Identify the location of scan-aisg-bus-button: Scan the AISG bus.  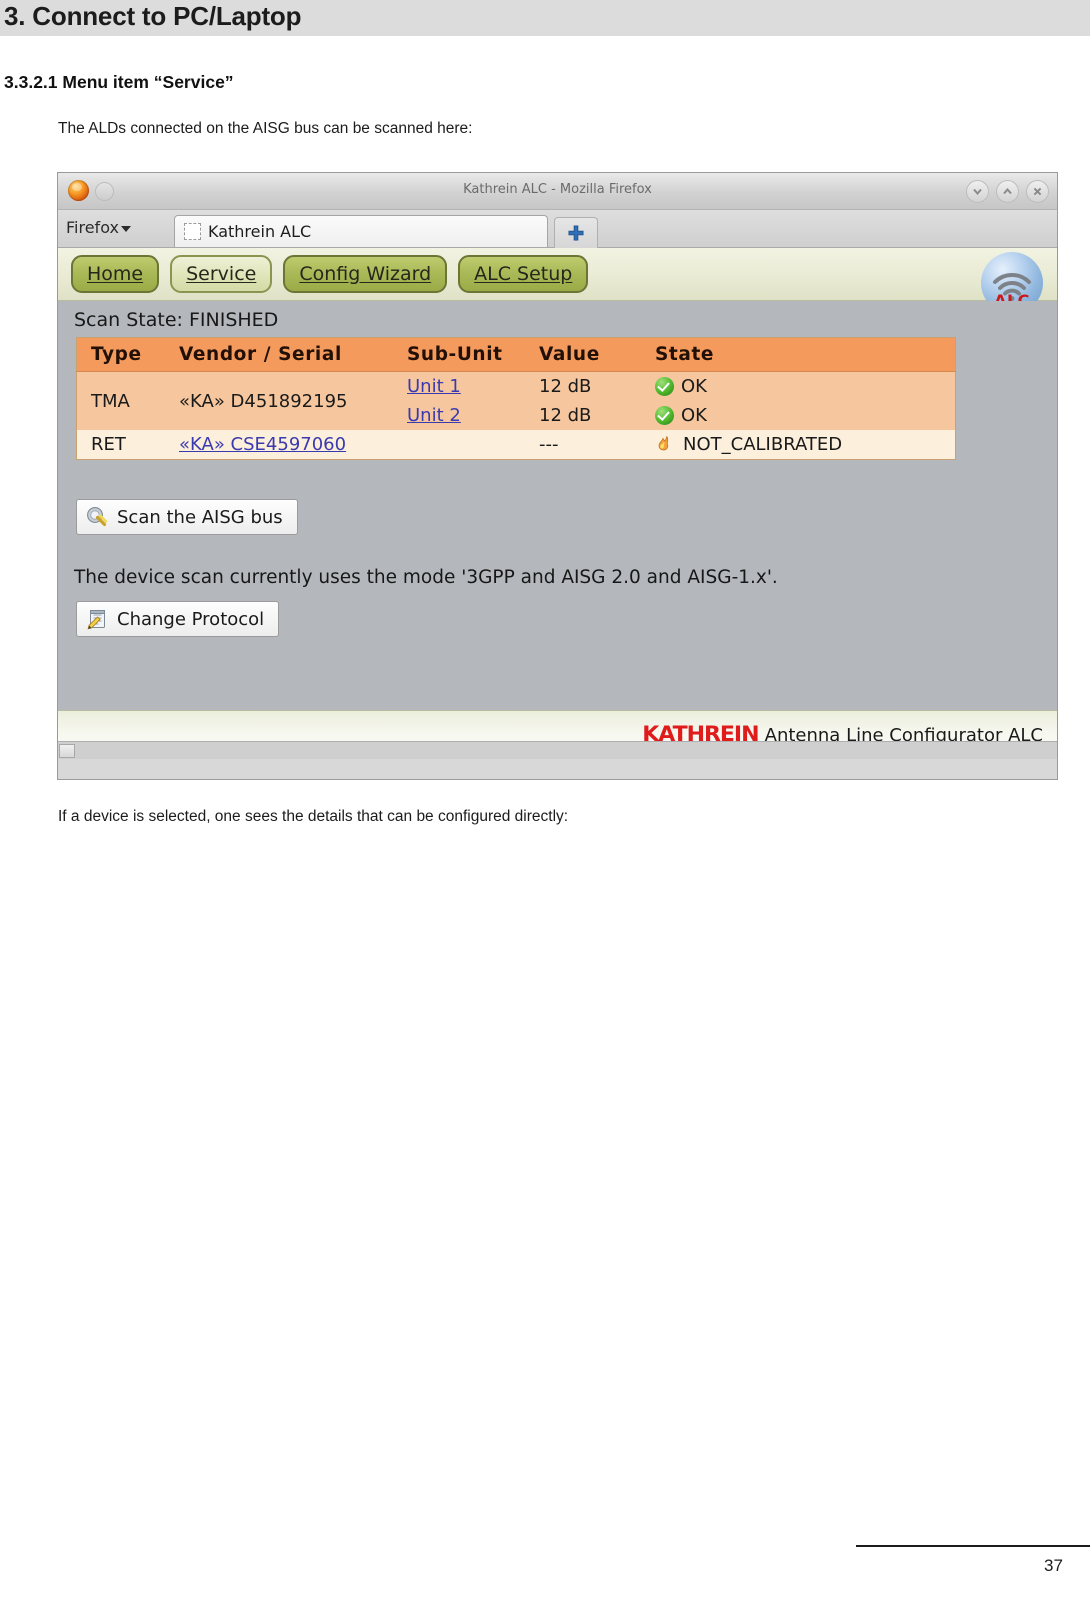
(187, 517).